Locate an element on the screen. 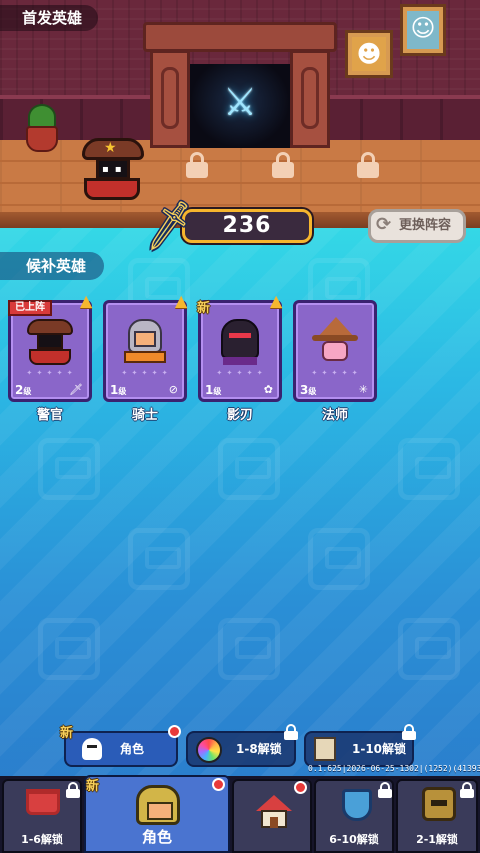 The height and width of the screenshot is (853, 480). dagger-icon: 🗡 is located at coordinates (76, 389).